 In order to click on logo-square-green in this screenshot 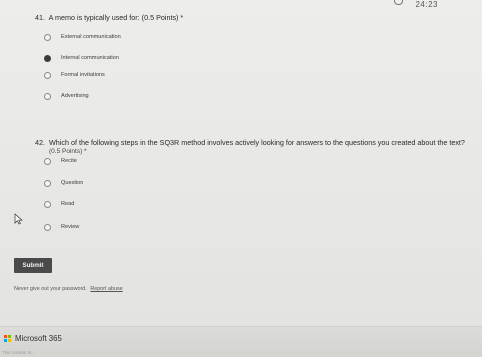, I will do `click(9, 336)`.